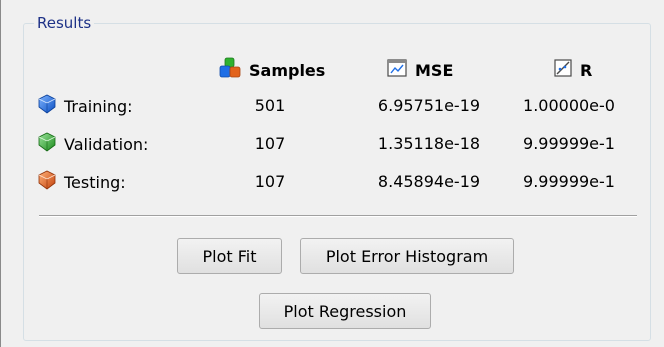  Describe the element at coordinates (397, 70) in the screenshot. I see `chart-document-icon` at that location.